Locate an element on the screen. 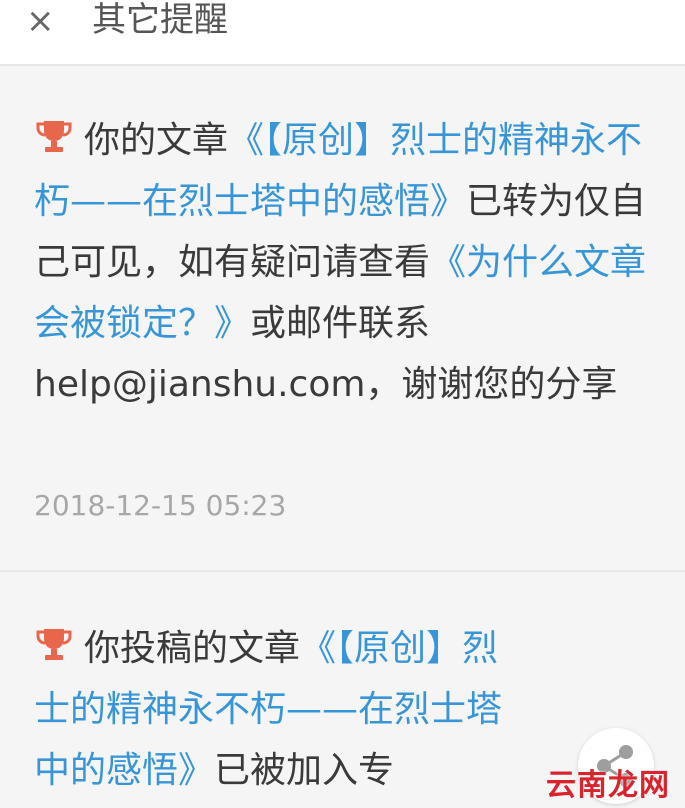 This screenshot has height=808, width=685. notice-prefix: 你投稿的文章 is located at coordinates (192, 648).